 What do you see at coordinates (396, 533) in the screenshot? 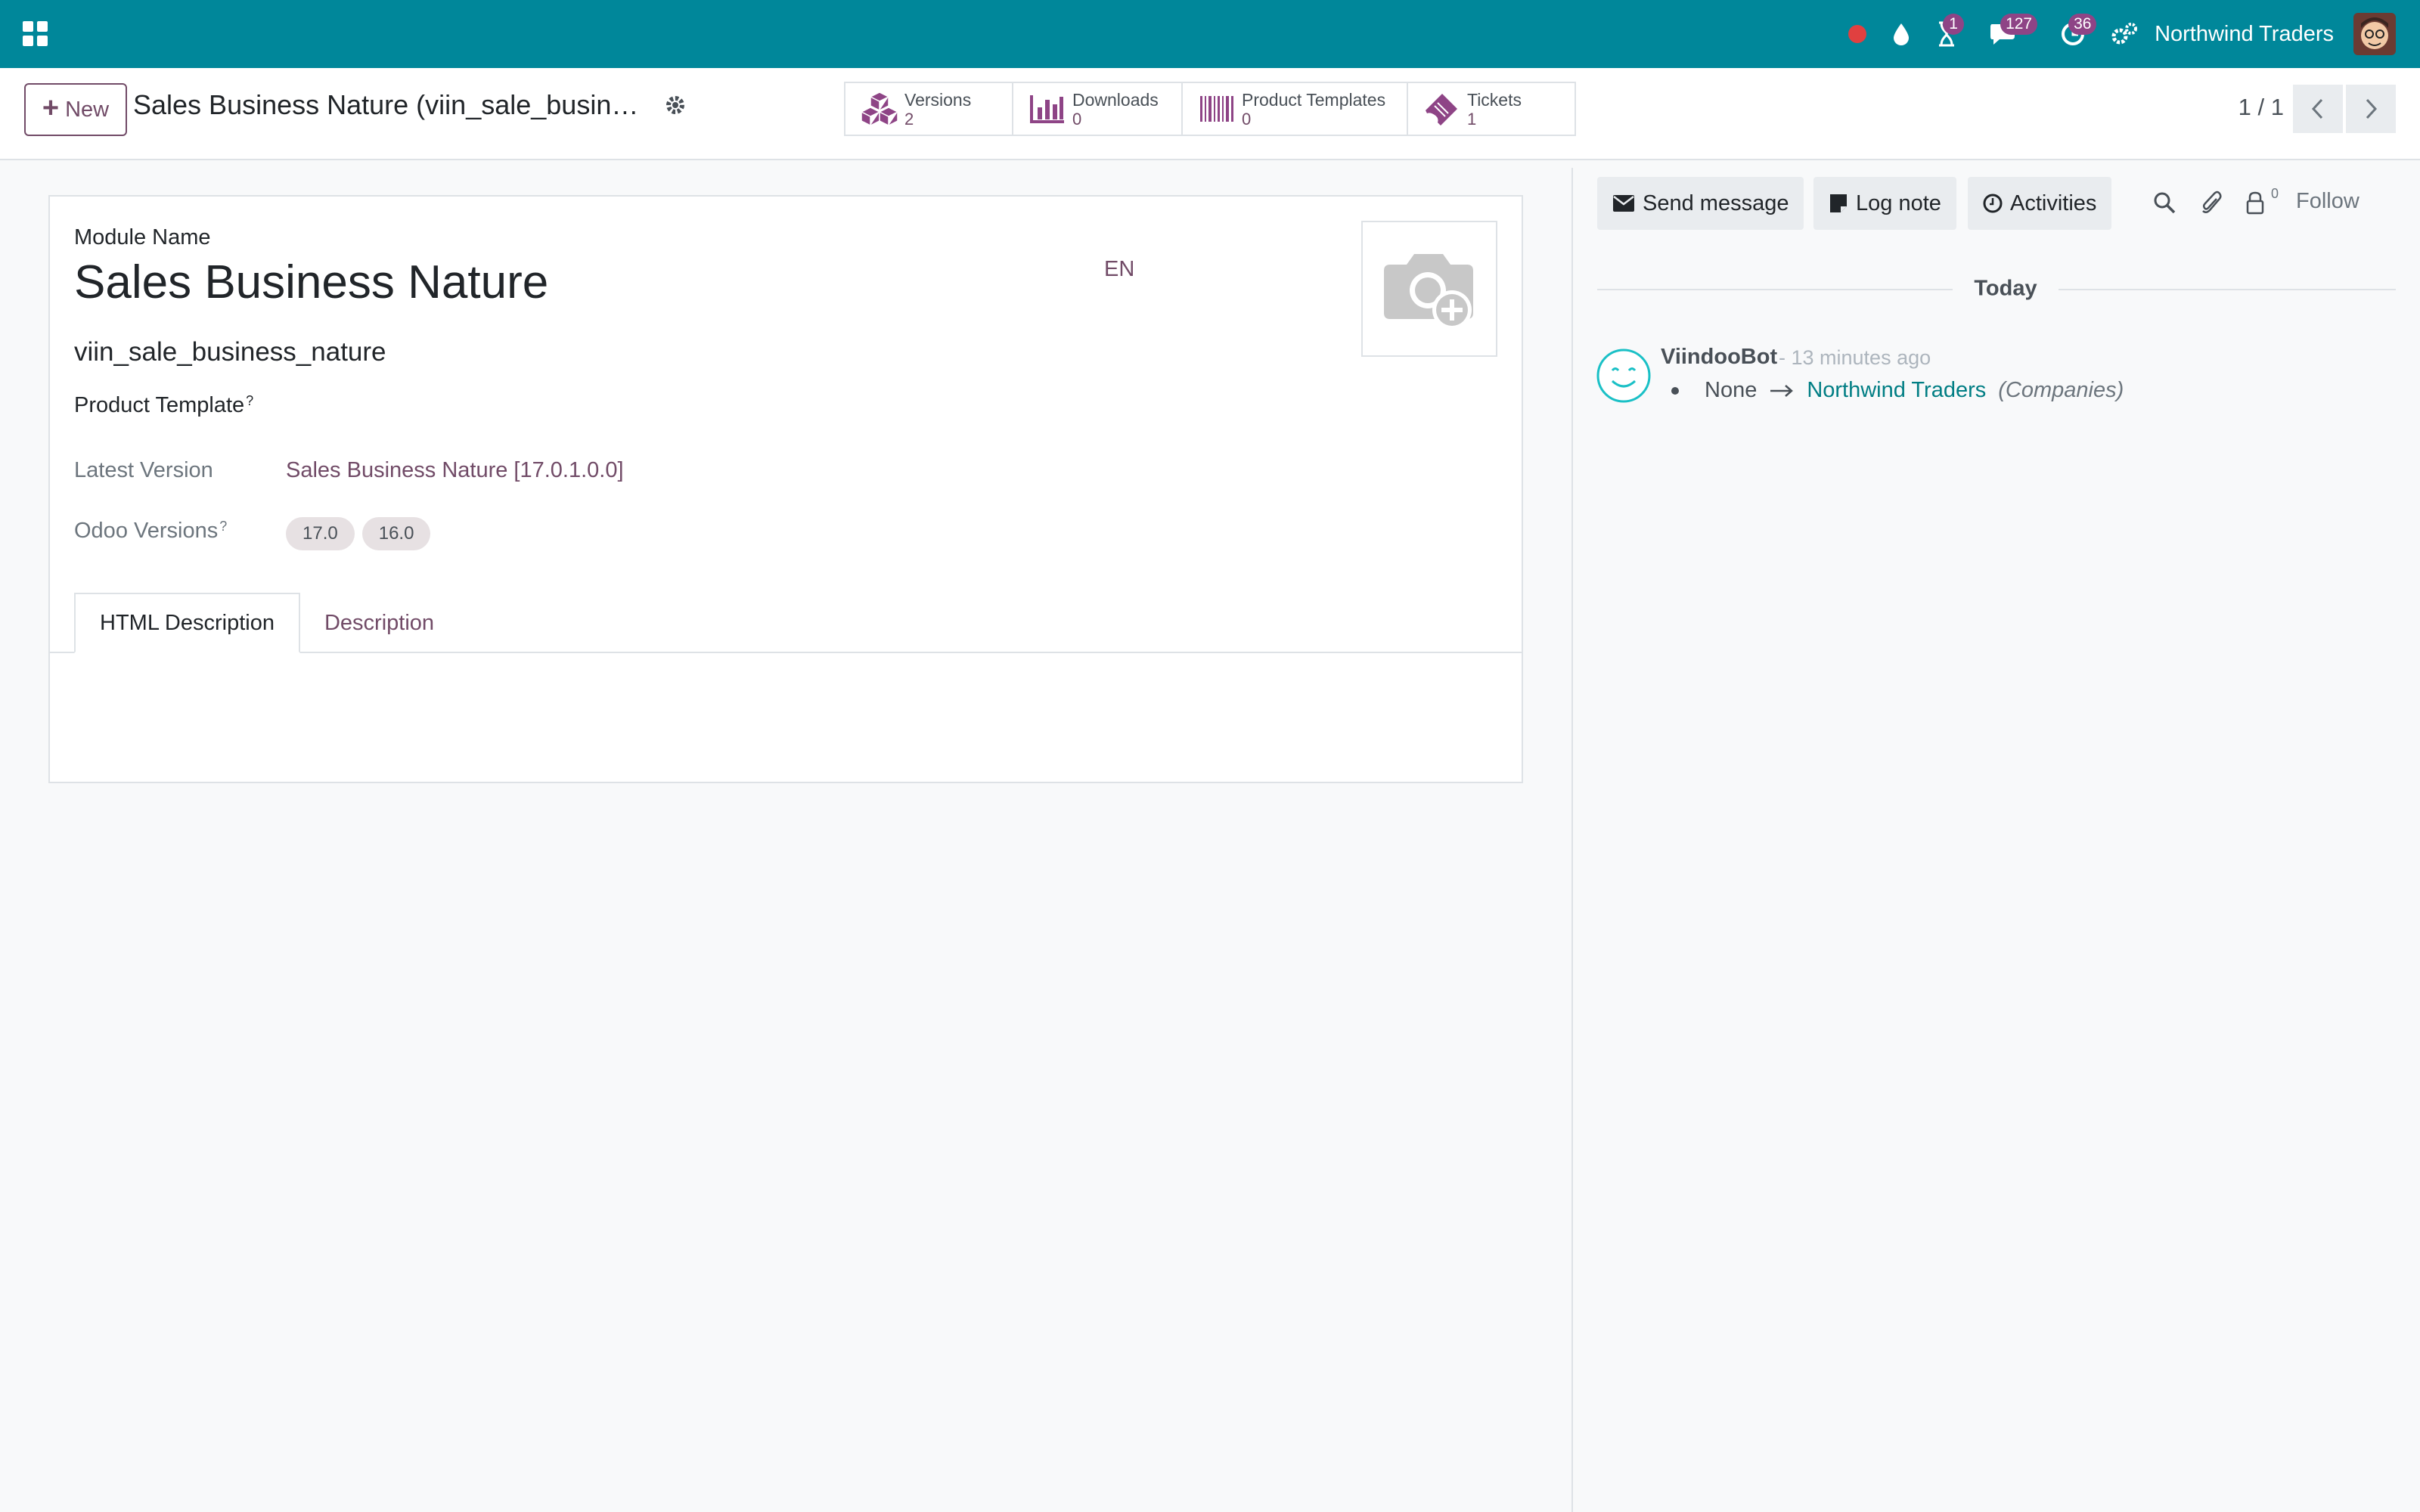
I see `version-tag: 16.0` at bounding box center [396, 533].